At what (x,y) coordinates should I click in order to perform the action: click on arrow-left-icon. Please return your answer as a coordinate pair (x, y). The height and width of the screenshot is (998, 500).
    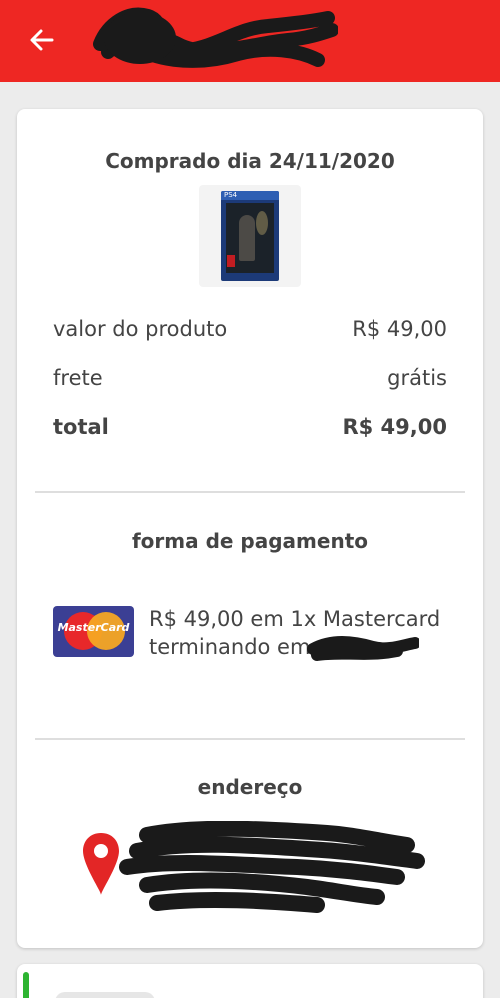
    Looking at the image, I should click on (42, 40).